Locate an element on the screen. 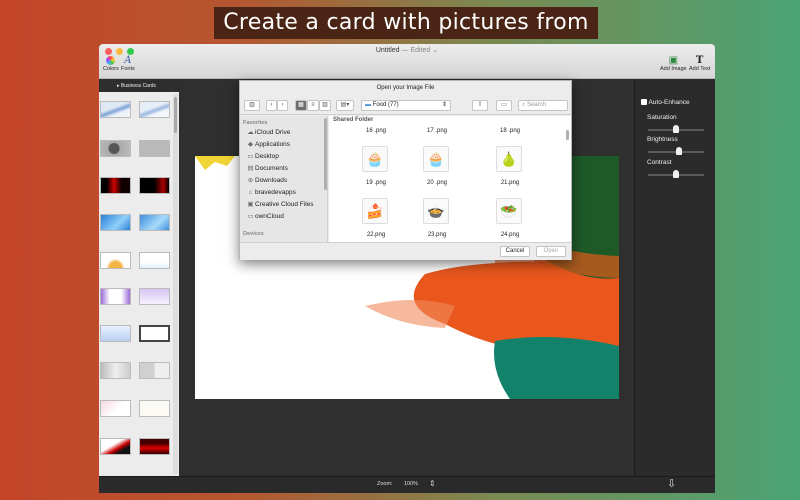 The height and width of the screenshot is (500, 800). auto-enhance-checkbox: Auto-Enhance is located at coordinates (665, 102).